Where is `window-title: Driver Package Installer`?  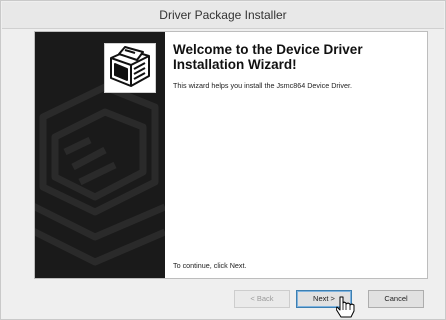
window-title: Driver Package Installer is located at coordinates (223, 15).